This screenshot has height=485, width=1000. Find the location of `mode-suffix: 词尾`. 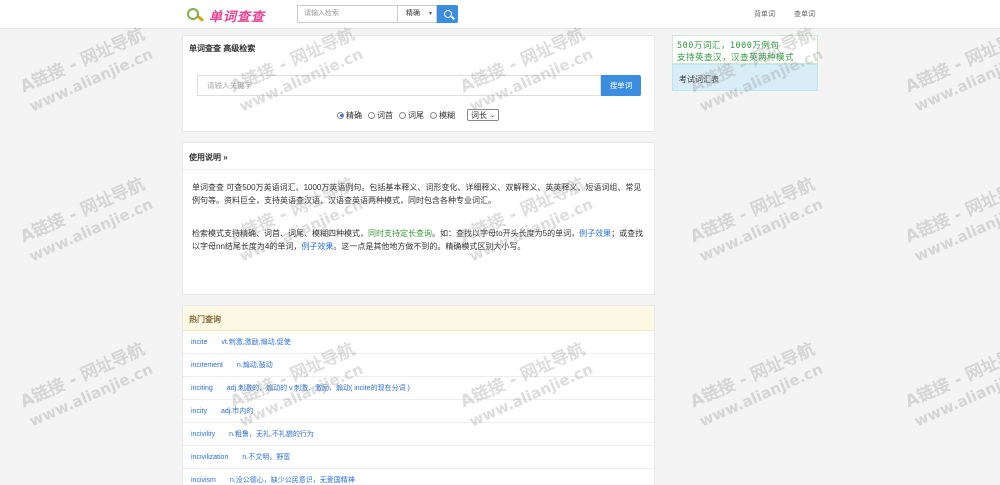

mode-suffix: 词尾 is located at coordinates (411, 115).